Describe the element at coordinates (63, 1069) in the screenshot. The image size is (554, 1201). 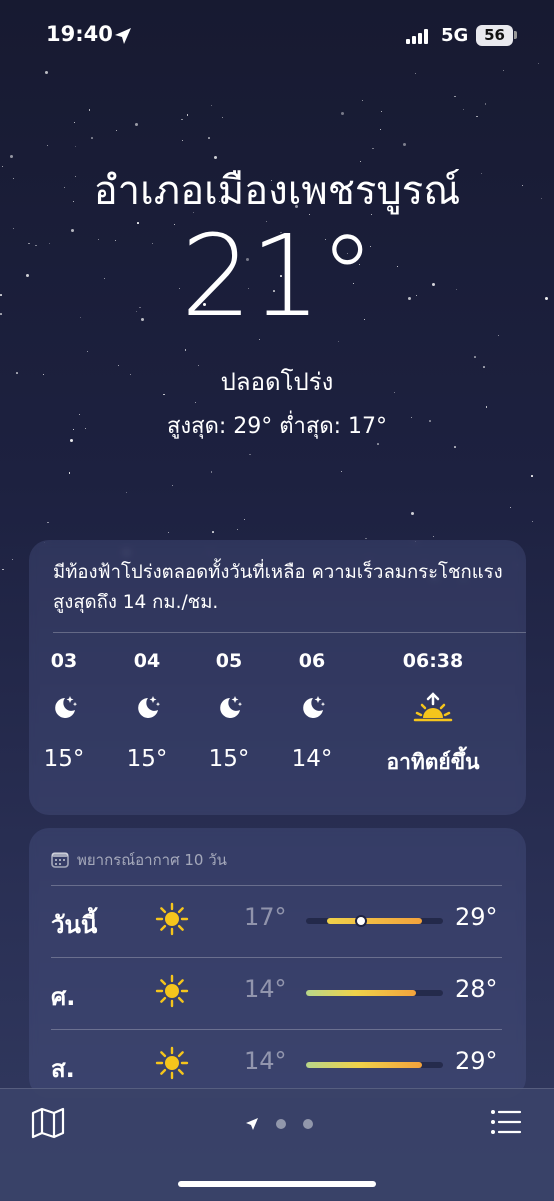
I see `day-label: ส.` at that location.